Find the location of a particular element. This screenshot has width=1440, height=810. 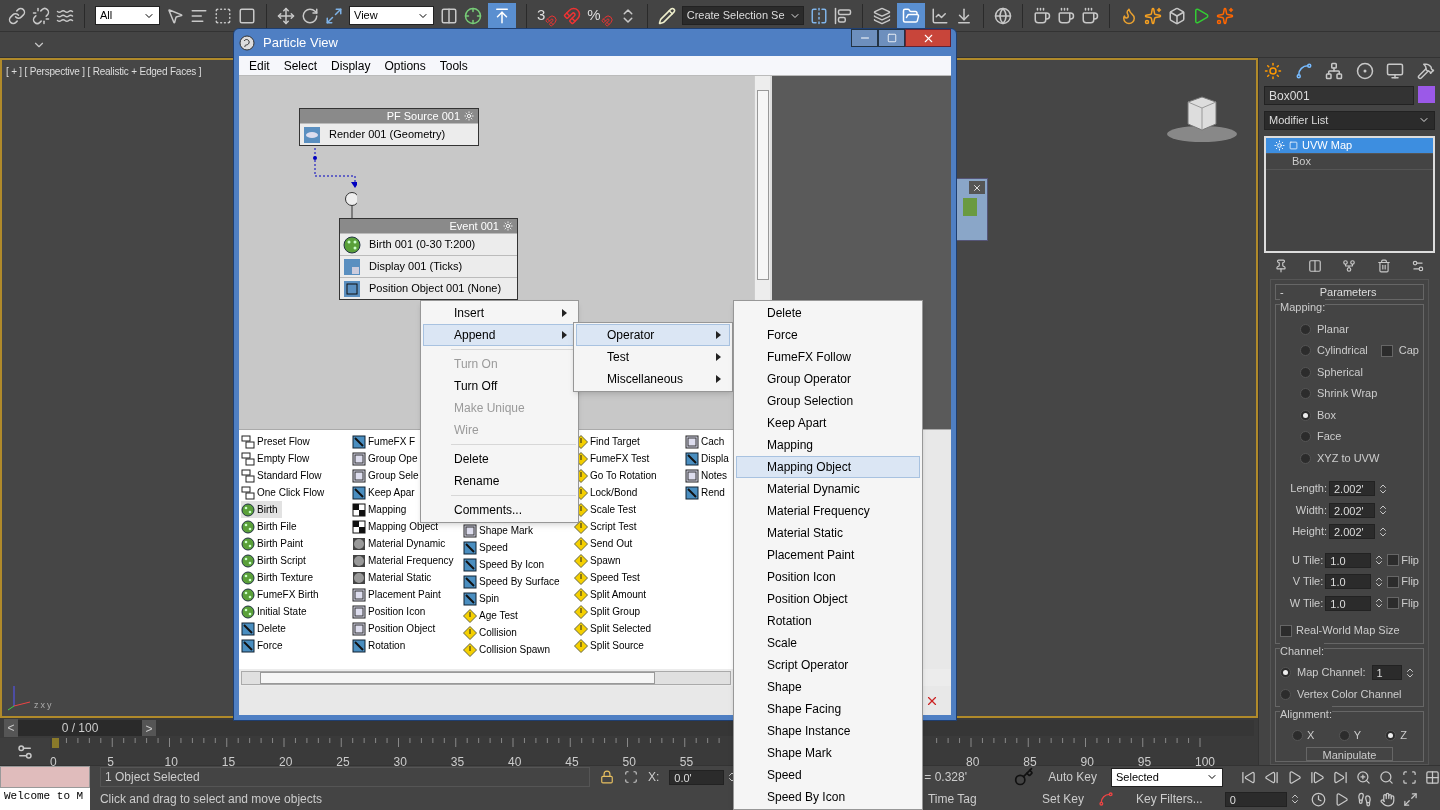

scene-explorer-button is located at coordinates (910, 15).